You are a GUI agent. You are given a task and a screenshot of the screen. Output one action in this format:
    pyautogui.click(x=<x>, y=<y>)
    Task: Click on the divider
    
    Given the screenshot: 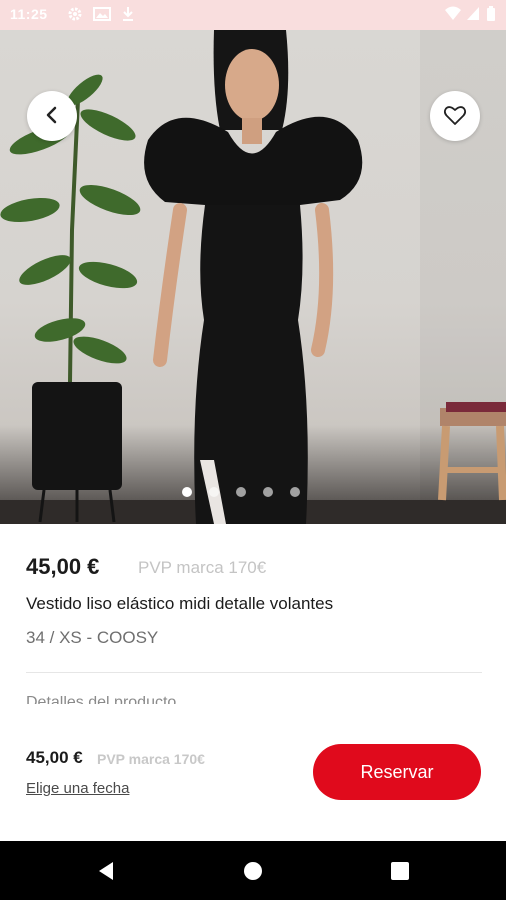 What is the action you would take?
    pyautogui.click(x=254, y=672)
    